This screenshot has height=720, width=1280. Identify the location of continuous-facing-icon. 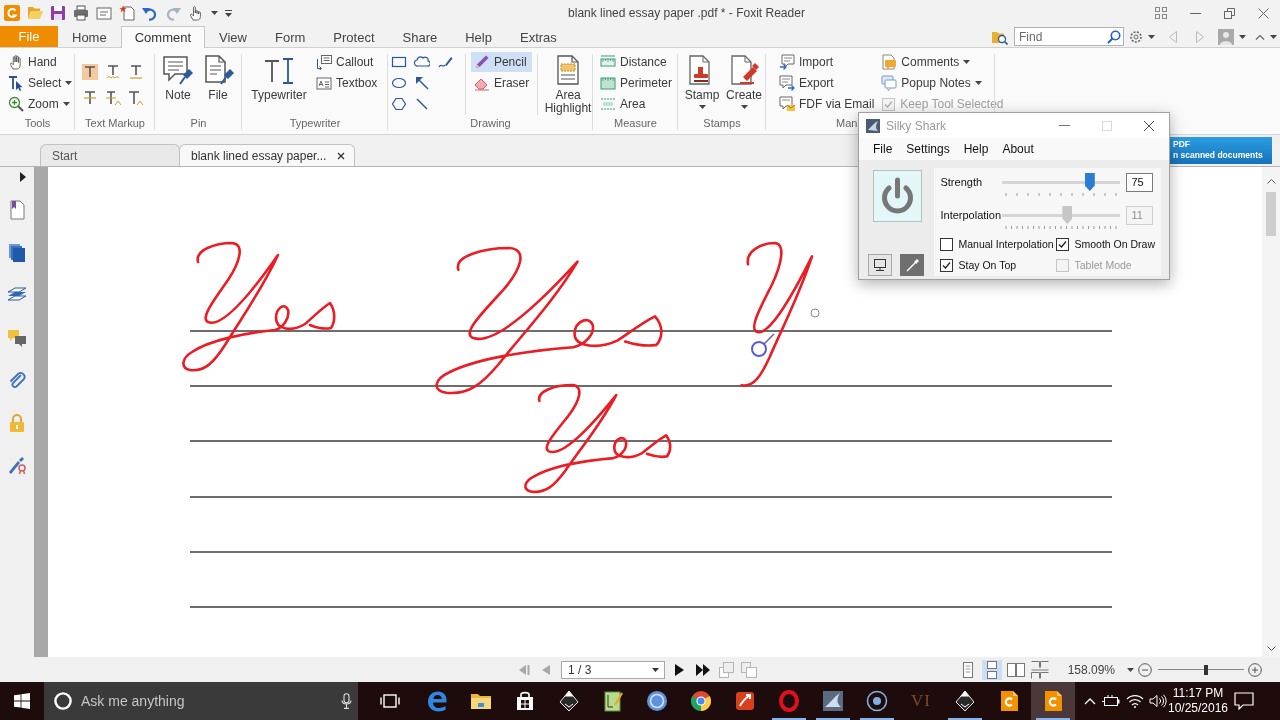
(1039, 669).